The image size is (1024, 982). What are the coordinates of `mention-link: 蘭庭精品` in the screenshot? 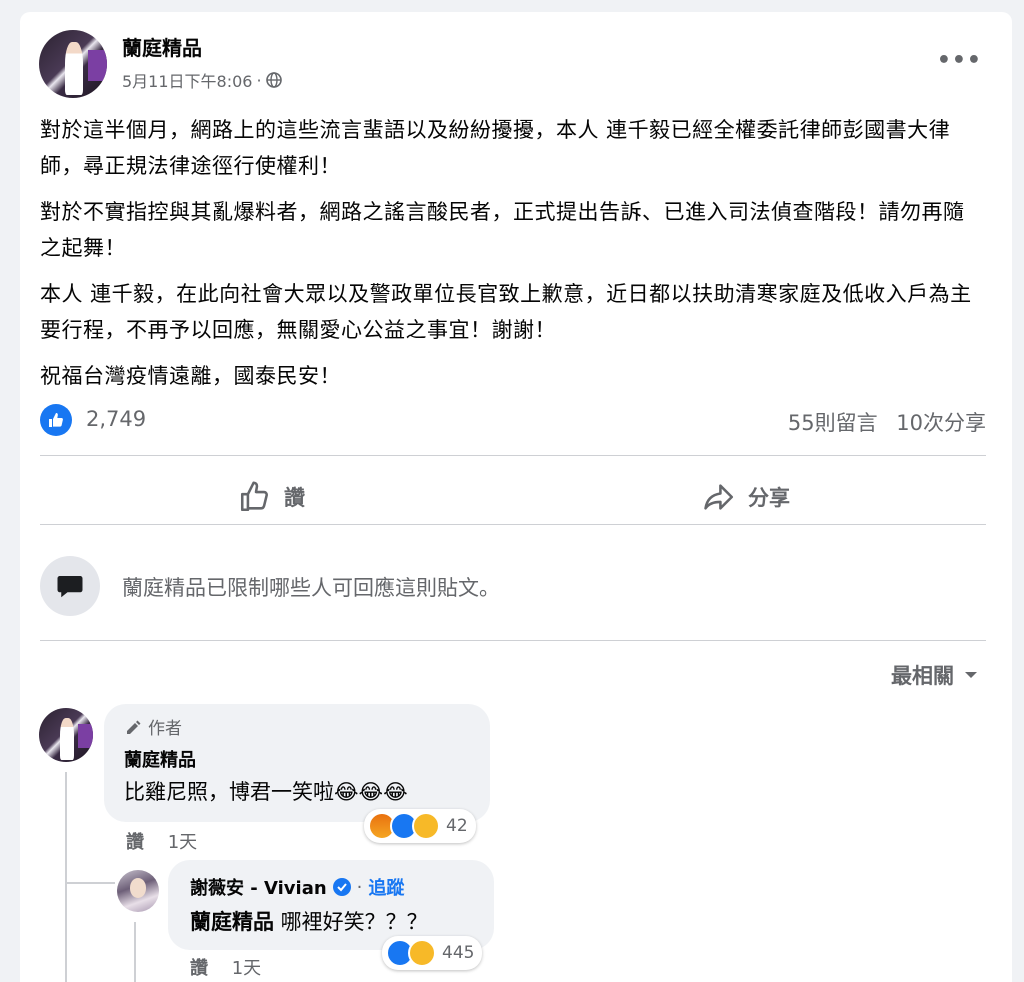 It's located at (232, 922).